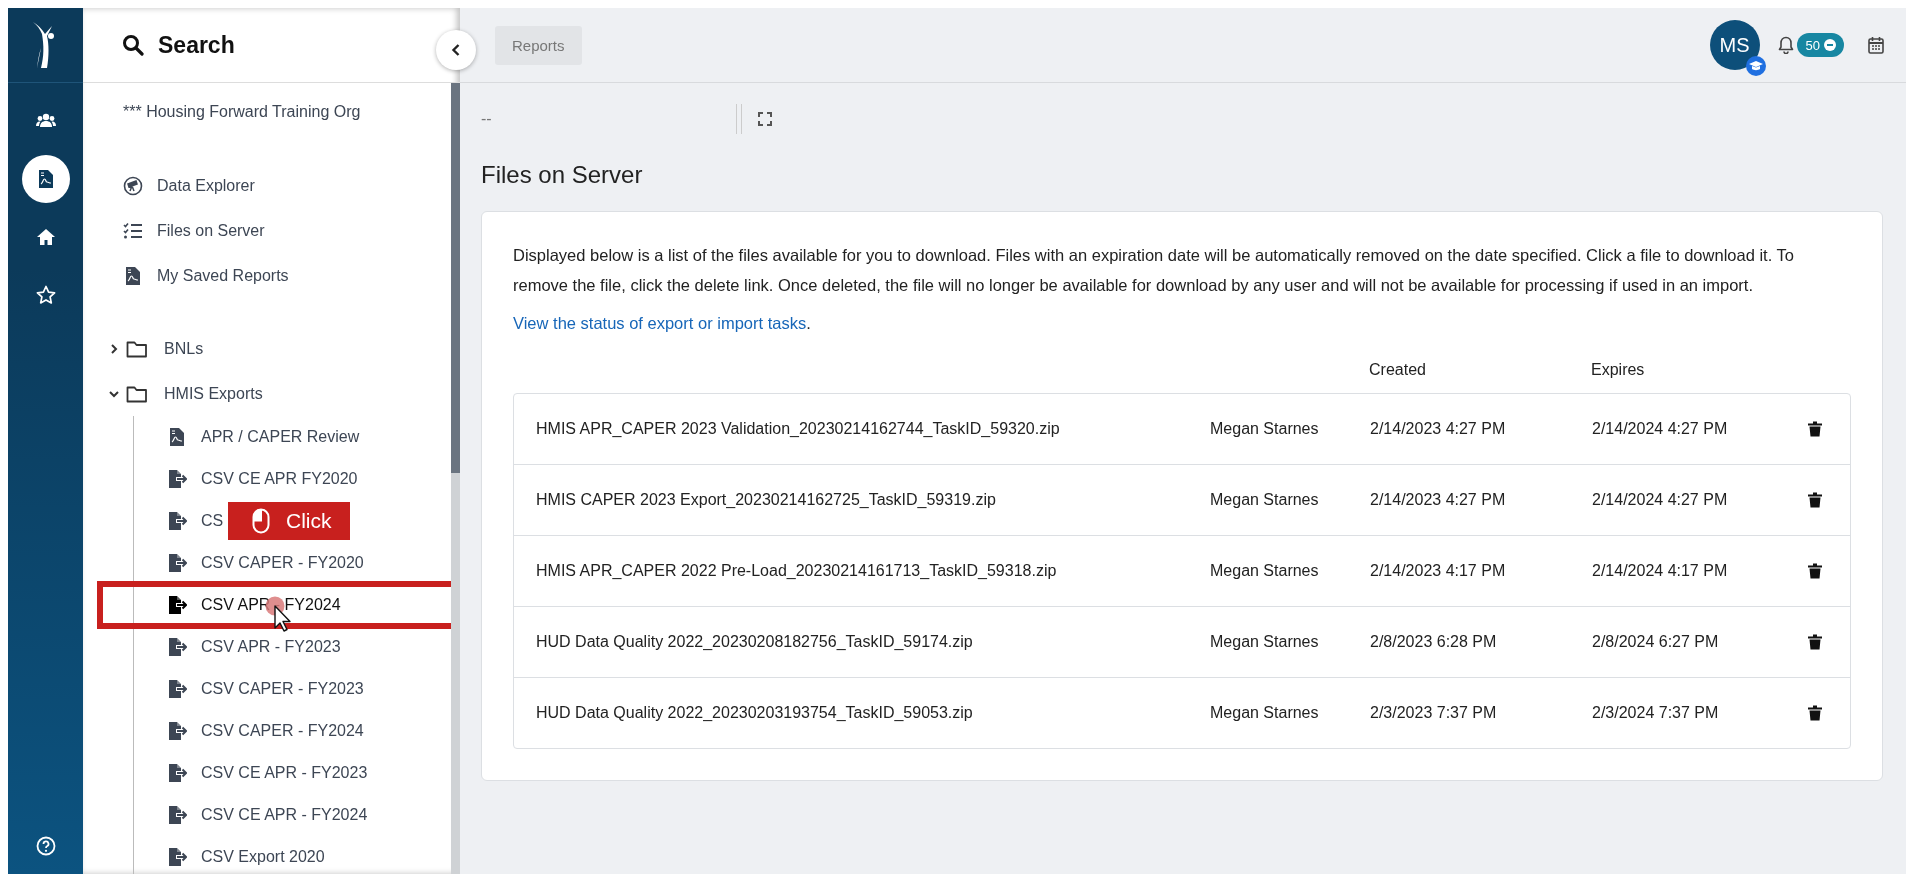 The width and height of the screenshot is (1920, 882). I want to click on expires-cell-text: 2/8/2024 6:27 PM, so click(1656, 642).